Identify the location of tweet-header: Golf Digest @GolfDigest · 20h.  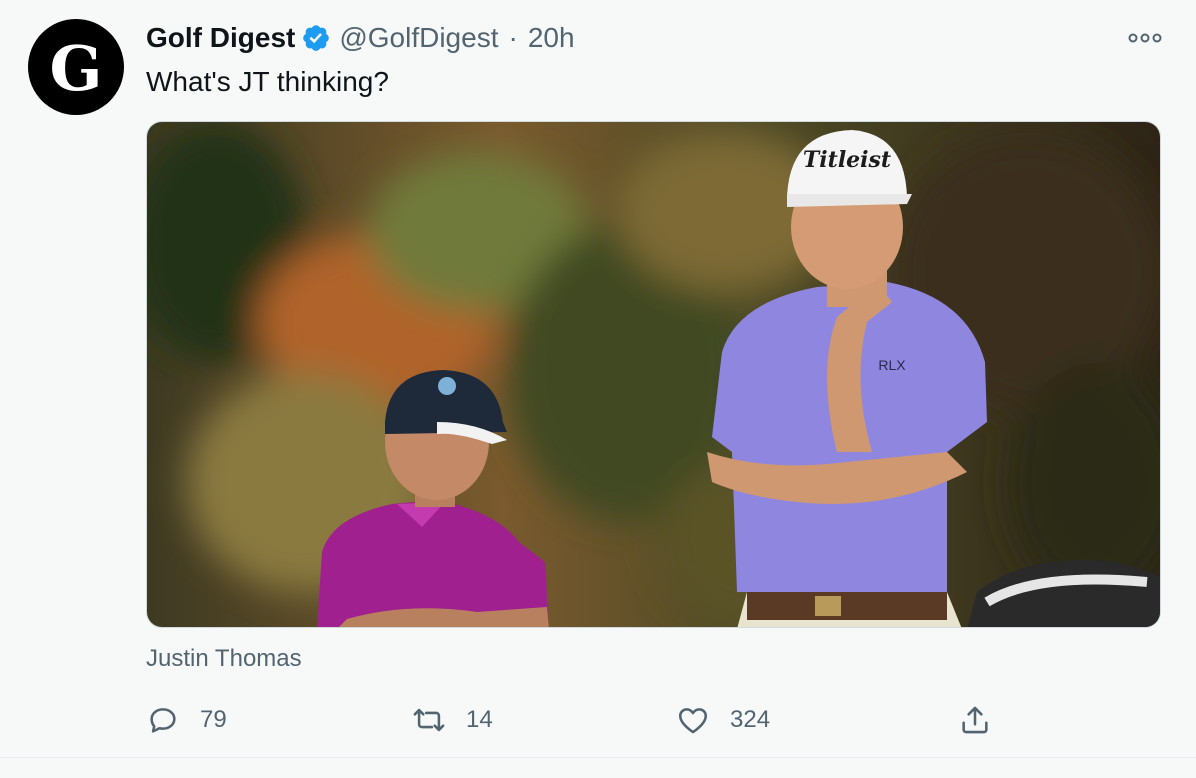
(360, 38).